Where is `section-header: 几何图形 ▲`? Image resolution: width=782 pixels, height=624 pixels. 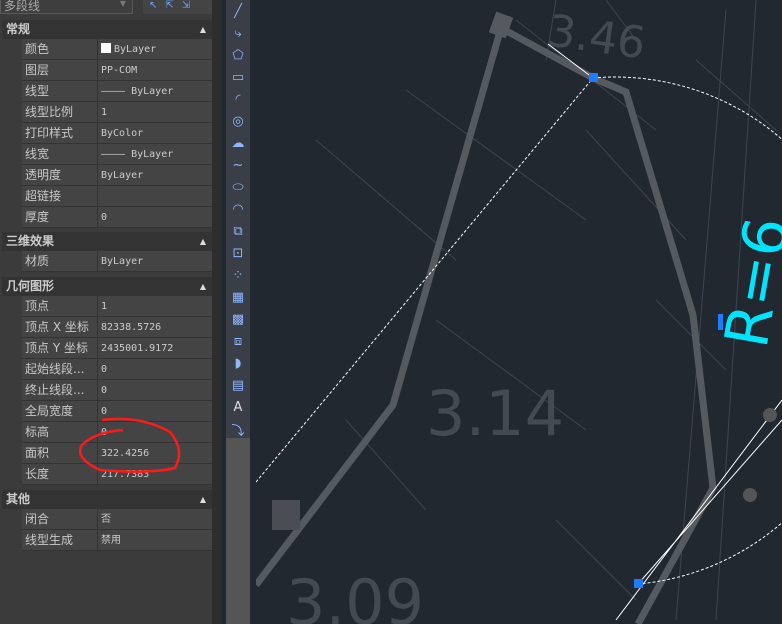 section-header: 几何图形 ▲ is located at coordinates (107, 286).